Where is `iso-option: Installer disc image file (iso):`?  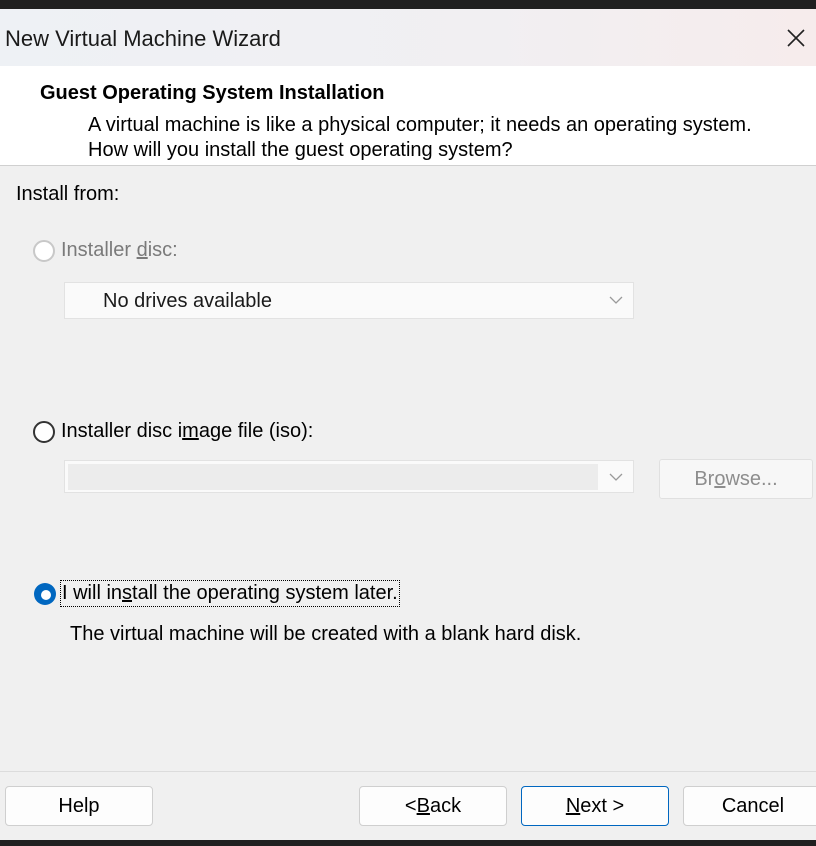 iso-option: Installer disc image file (iso): is located at coordinates (173, 431).